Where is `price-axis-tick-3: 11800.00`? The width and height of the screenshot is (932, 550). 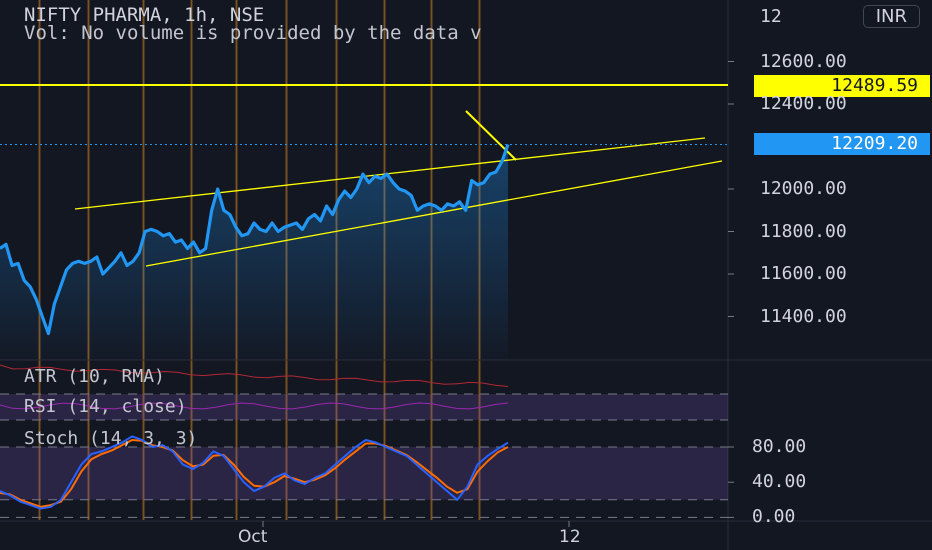
price-axis-tick-3: 11800.00 is located at coordinates (803, 231).